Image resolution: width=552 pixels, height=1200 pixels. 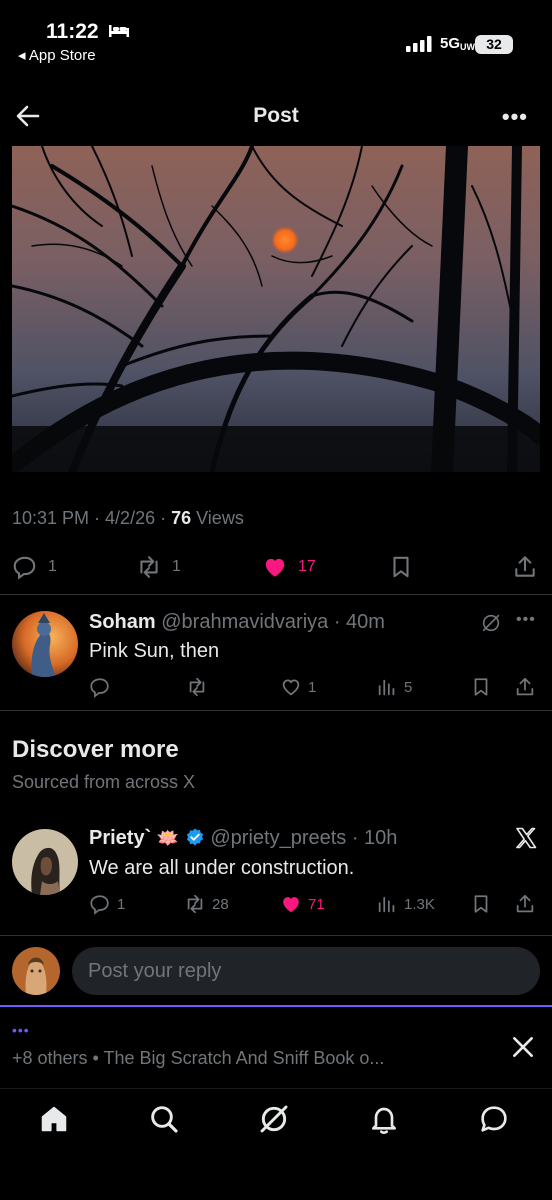 What do you see at coordinates (217, 518) in the screenshot?
I see `views-label: Views` at bounding box center [217, 518].